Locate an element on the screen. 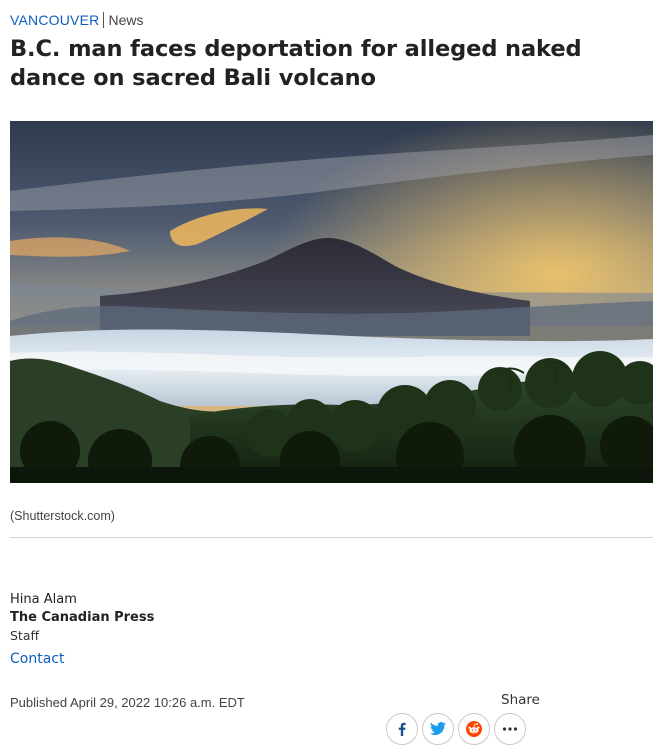  image-caption: (Shutterstock.com) is located at coordinates (62, 516).